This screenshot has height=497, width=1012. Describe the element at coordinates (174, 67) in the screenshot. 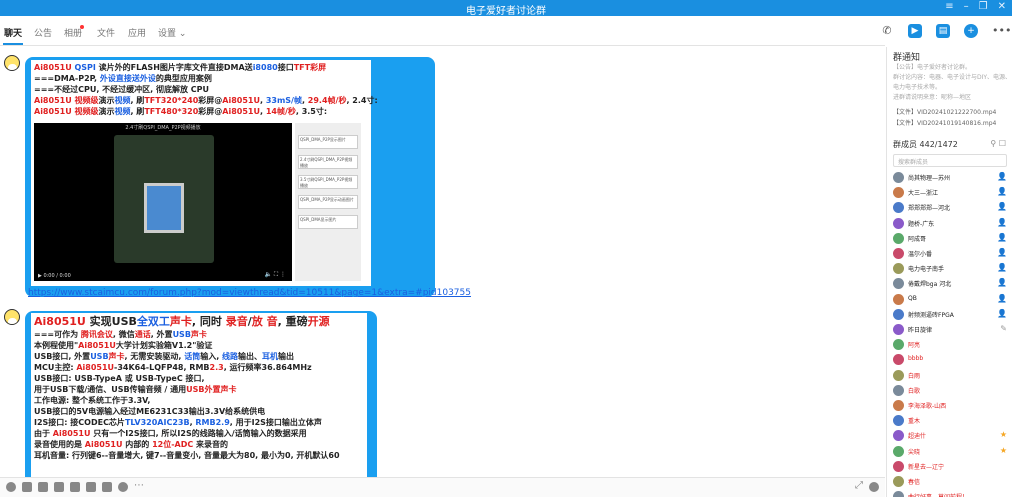

I see `text-run: 读片外的FLASH图片字库文件直接DMA送` at that location.